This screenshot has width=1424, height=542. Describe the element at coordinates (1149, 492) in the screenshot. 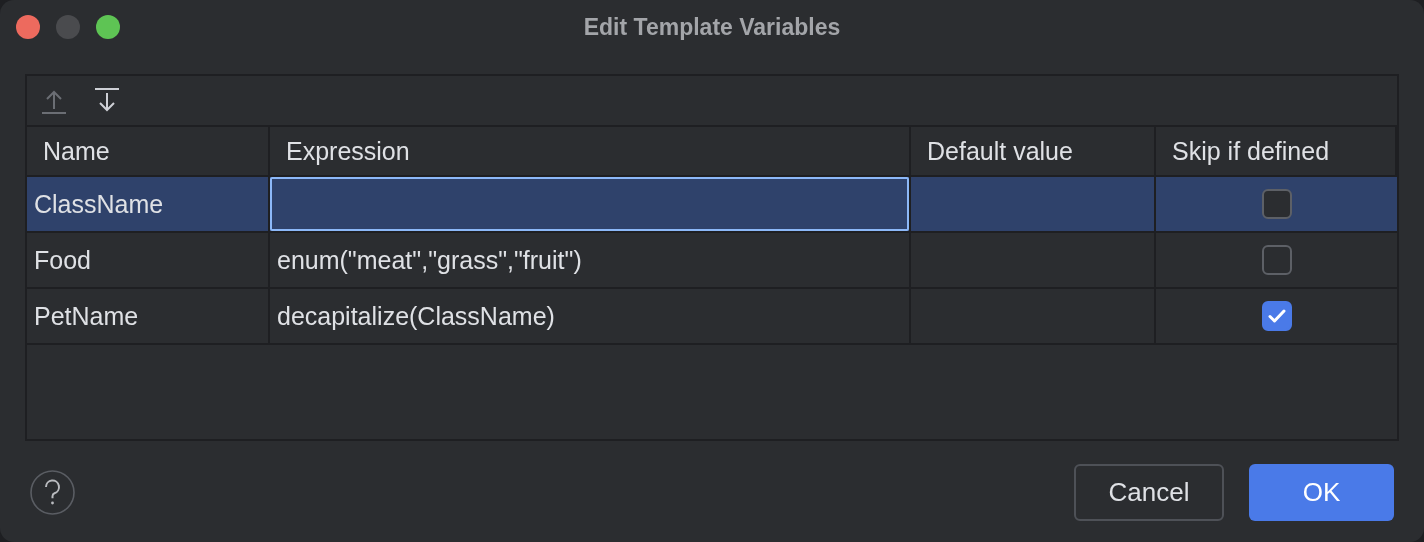

I see `cancel-button: Cancel` at that location.